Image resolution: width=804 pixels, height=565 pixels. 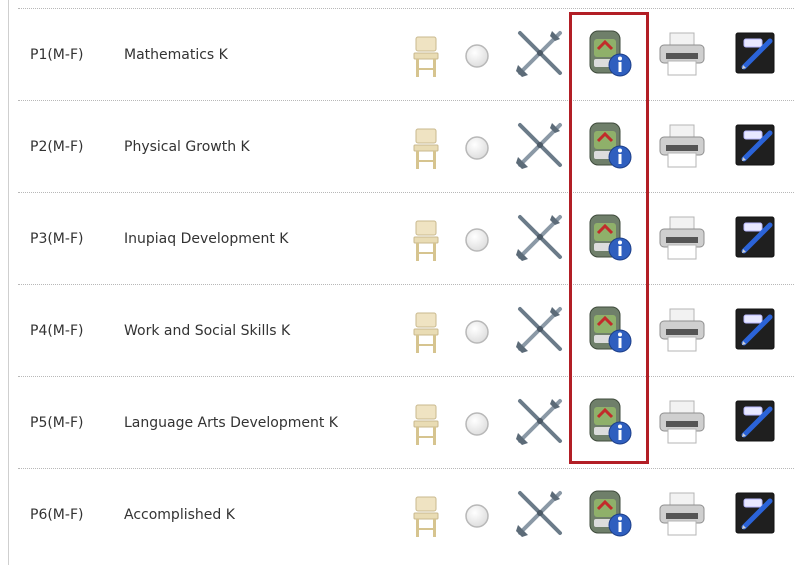 What do you see at coordinates (57, 331) in the screenshot?
I see `period-label: P4(M-F)` at bounding box center [57, 331].